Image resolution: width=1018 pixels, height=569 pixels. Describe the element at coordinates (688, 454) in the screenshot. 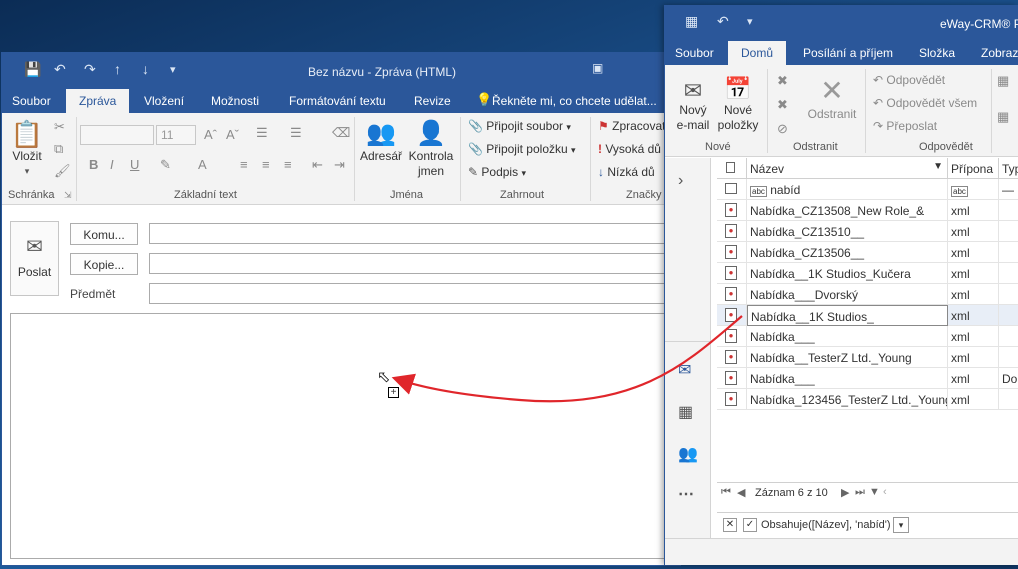

I see `people-icon: 👥` at that location.